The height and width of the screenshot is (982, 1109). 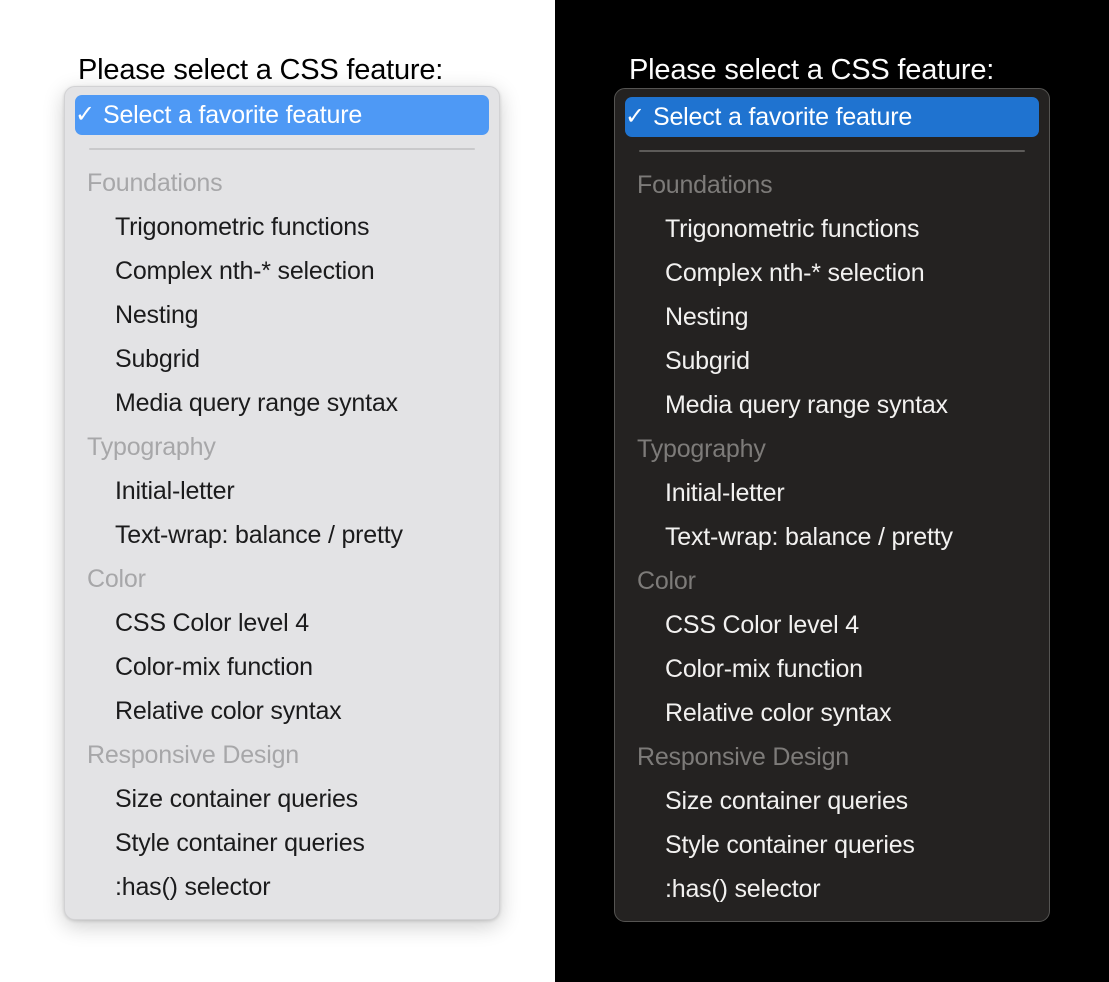 What do you see at coordinates (832, 151) in the screenshot?
I see `menu-separator-dark` at bounding box center [832, 151].